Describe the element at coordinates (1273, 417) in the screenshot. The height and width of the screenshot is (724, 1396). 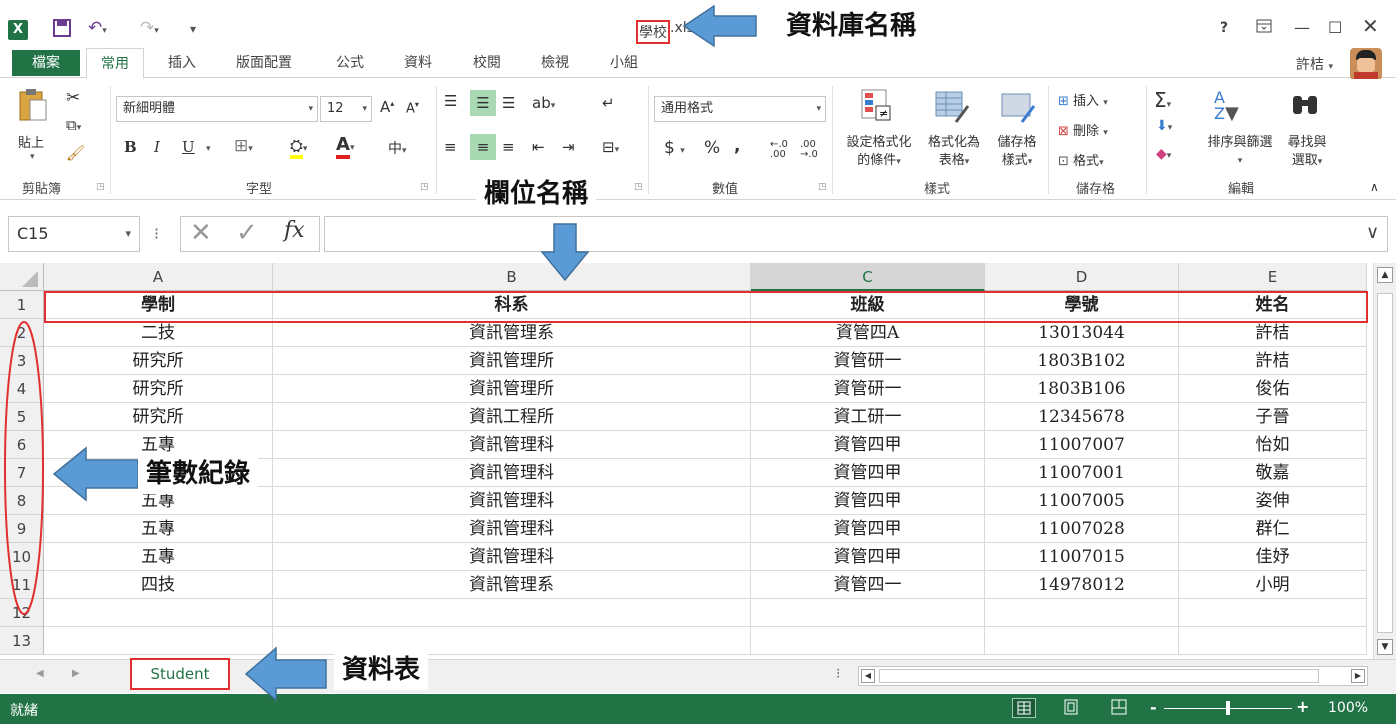
I see `data-cell: 子晉` at that location.